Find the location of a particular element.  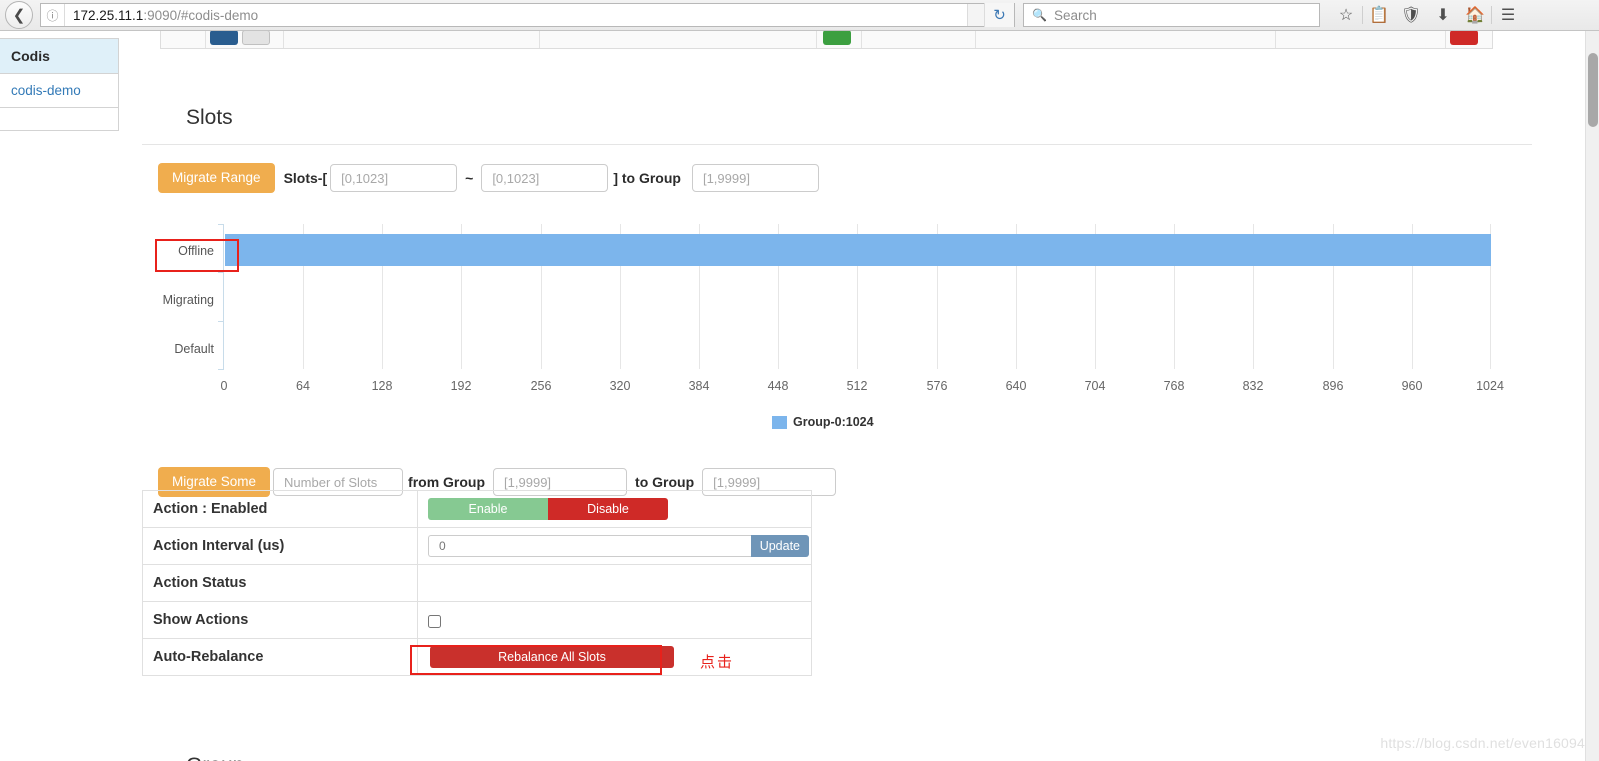

reload-icon: ↻ is located at coordinates (999, 15).